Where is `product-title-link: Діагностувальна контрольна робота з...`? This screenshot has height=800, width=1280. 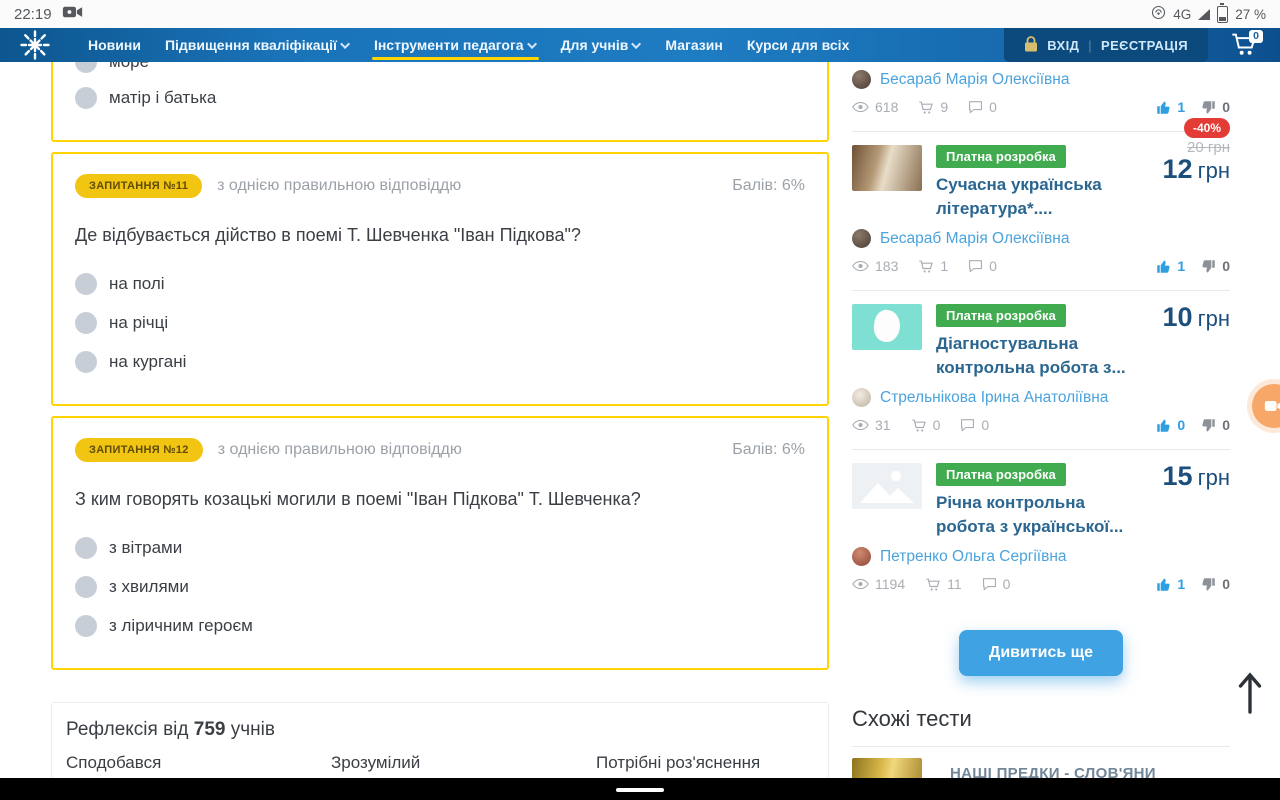 product-title-link: Діагностувальна контрольна робота з... is located at coordinates (1037, 356).